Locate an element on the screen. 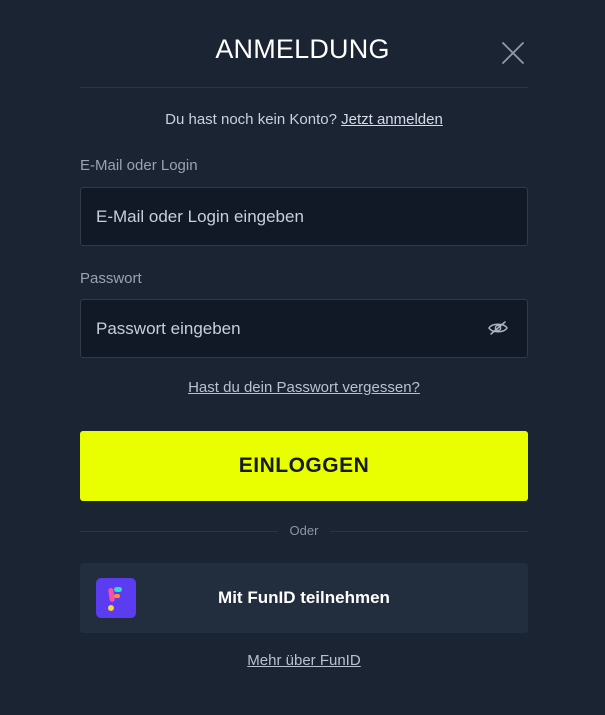  signup-prompt-row: Du hast noch kein Konto? Jetzt anmelden is located at coordinates (304, 119).